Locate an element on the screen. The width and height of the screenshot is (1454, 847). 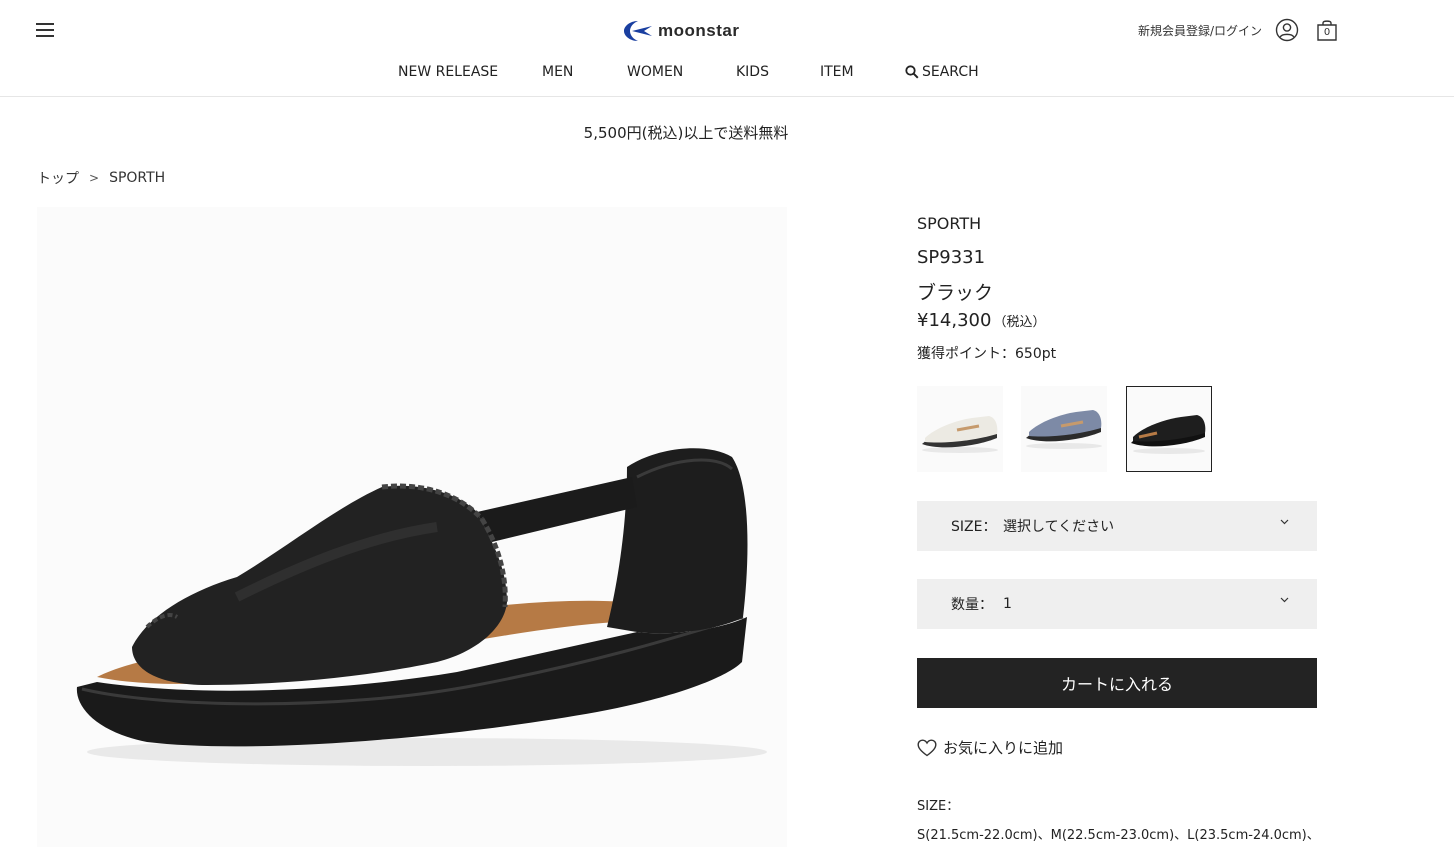
login-link: 新規会員登録/ログイン is located at coordinates (1200, 30).